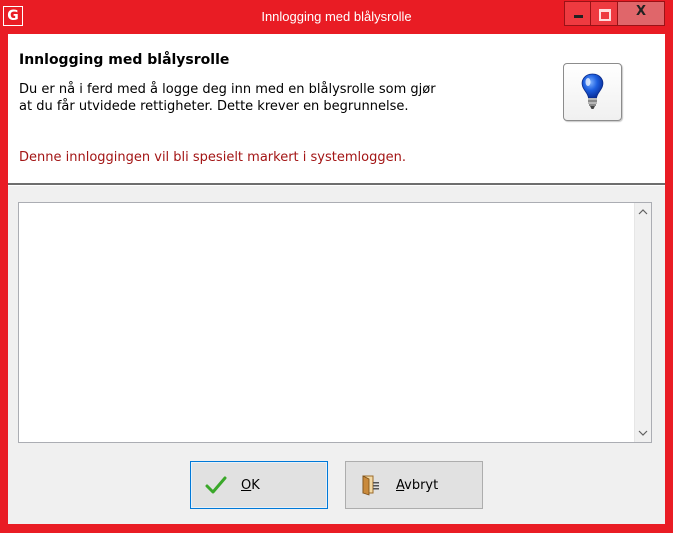 Image resolution: width=673 pixels, height=533 pixels. Describe the element at coordinates (643, 211) in the screenshot. I see `scroll-up-arrow-icon` at that location.